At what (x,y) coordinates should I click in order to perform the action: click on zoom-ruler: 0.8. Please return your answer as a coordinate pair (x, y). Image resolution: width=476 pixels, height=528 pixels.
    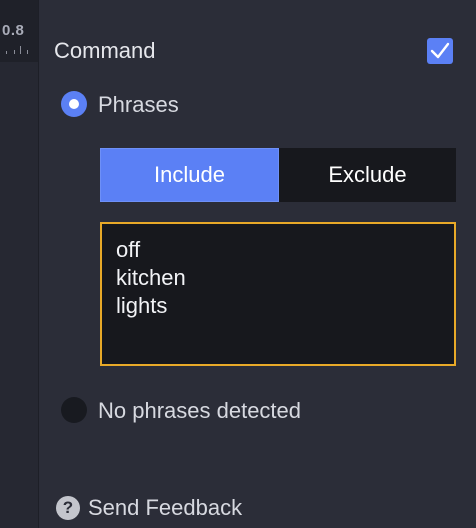
    Looking at the image, I should click on (19, 31).